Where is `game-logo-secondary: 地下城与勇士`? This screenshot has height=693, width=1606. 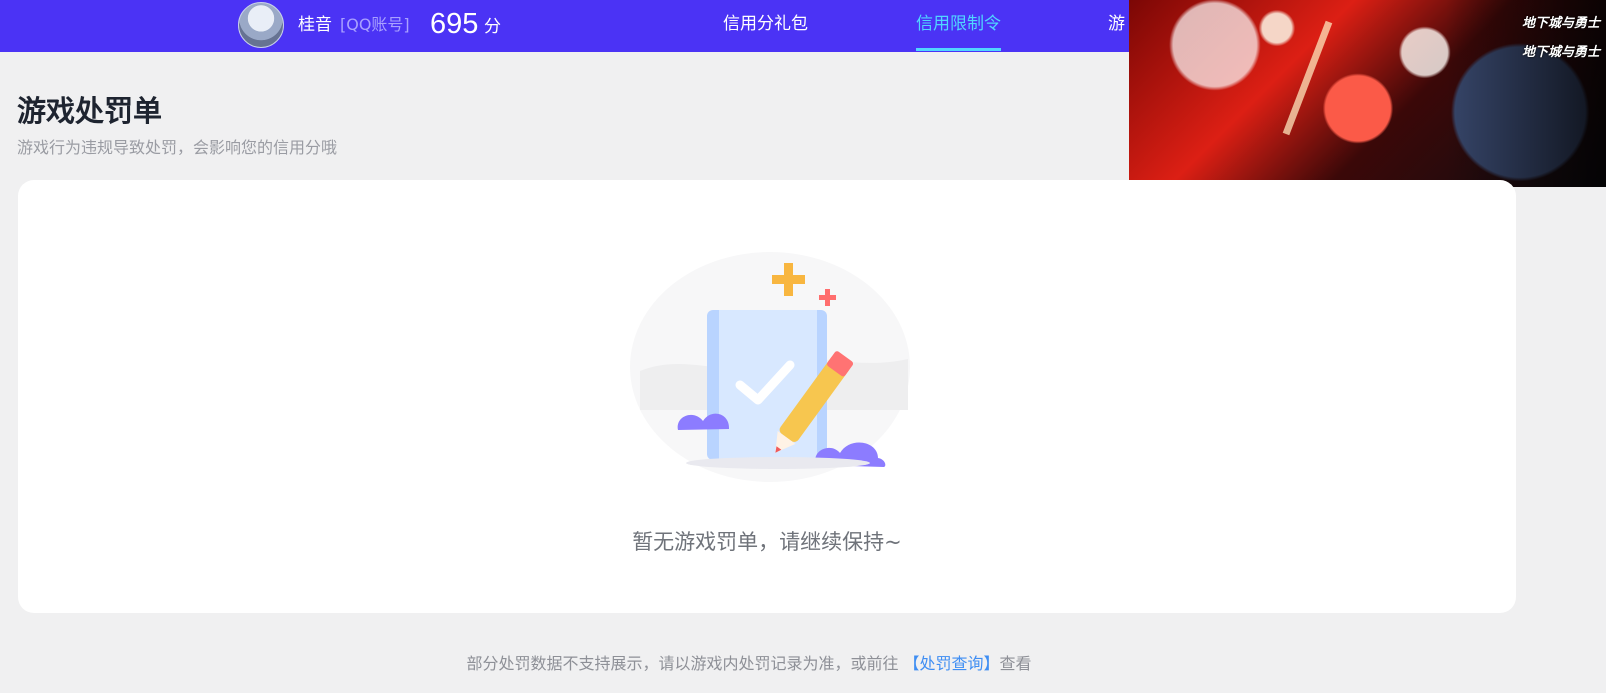
game-logo-secondary: 地下城与勇士 is located at coordinates (1560, 52).